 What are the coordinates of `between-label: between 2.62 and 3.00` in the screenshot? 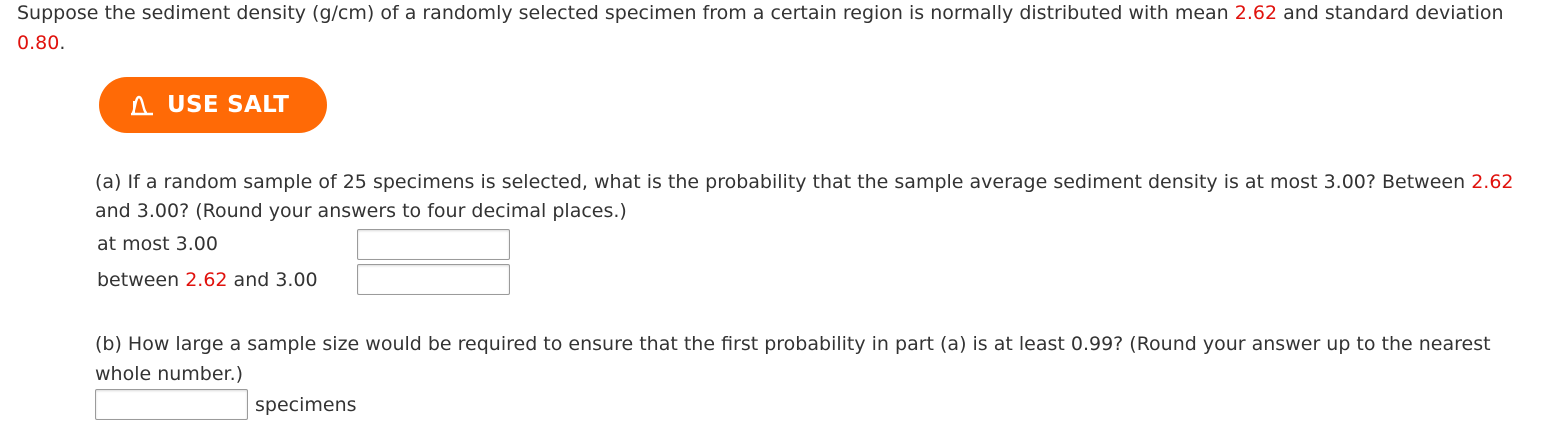 It's located at (207, 280).